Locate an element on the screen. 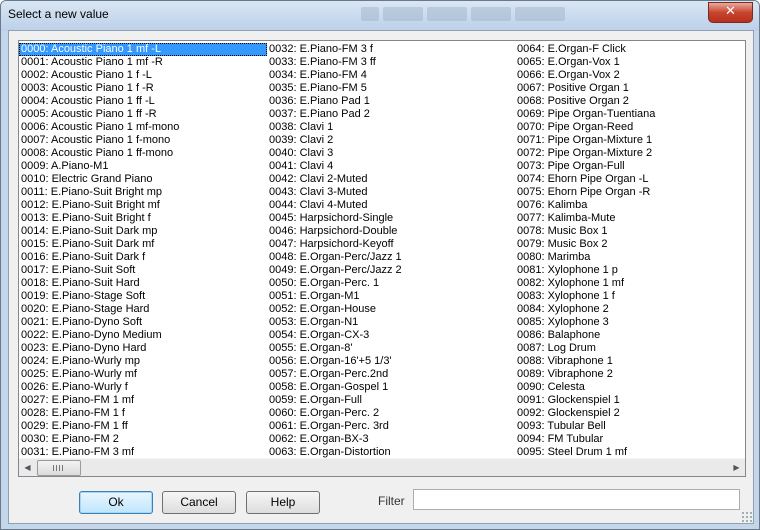  list-item: 0083: Xylophone 1 f is located at coordinates (630, 296).